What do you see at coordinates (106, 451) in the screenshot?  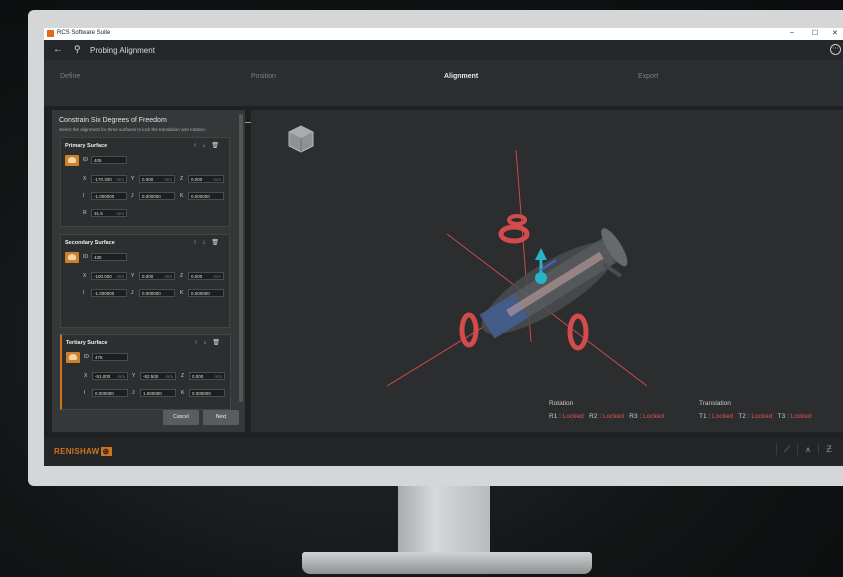 I see `brand-mark-icon: ⊕` at bounding box center [106, 451].